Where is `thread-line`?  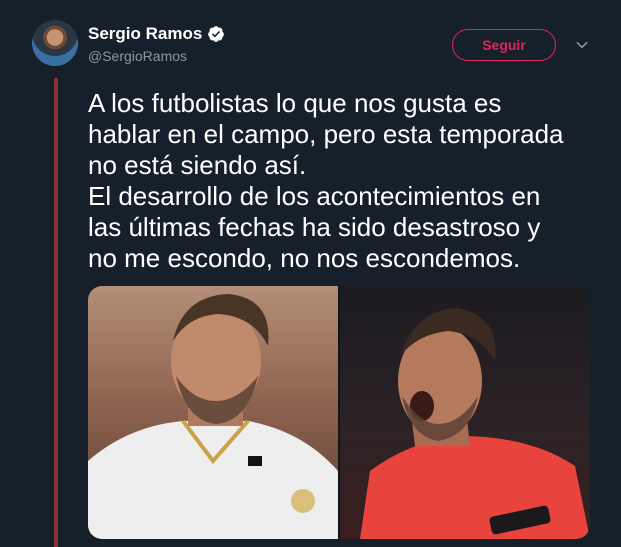 thread-line is located at coordinates (56, 312).